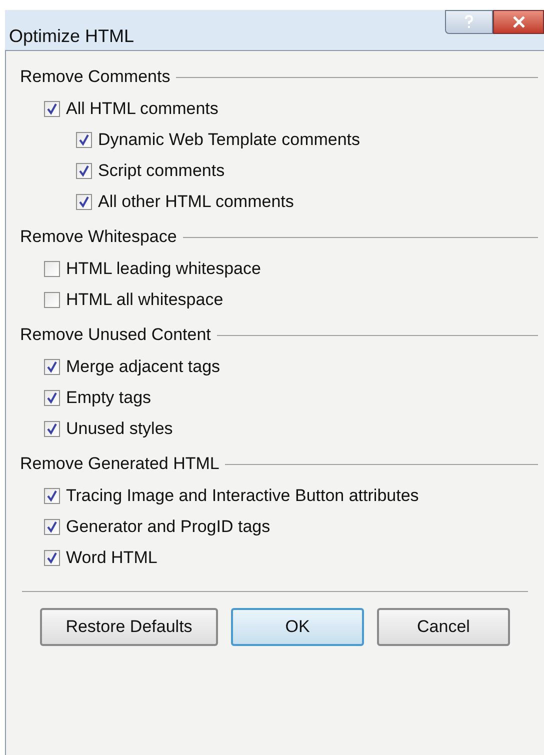  I want to click on section-heading: Remove Comments, so click(95, 77).